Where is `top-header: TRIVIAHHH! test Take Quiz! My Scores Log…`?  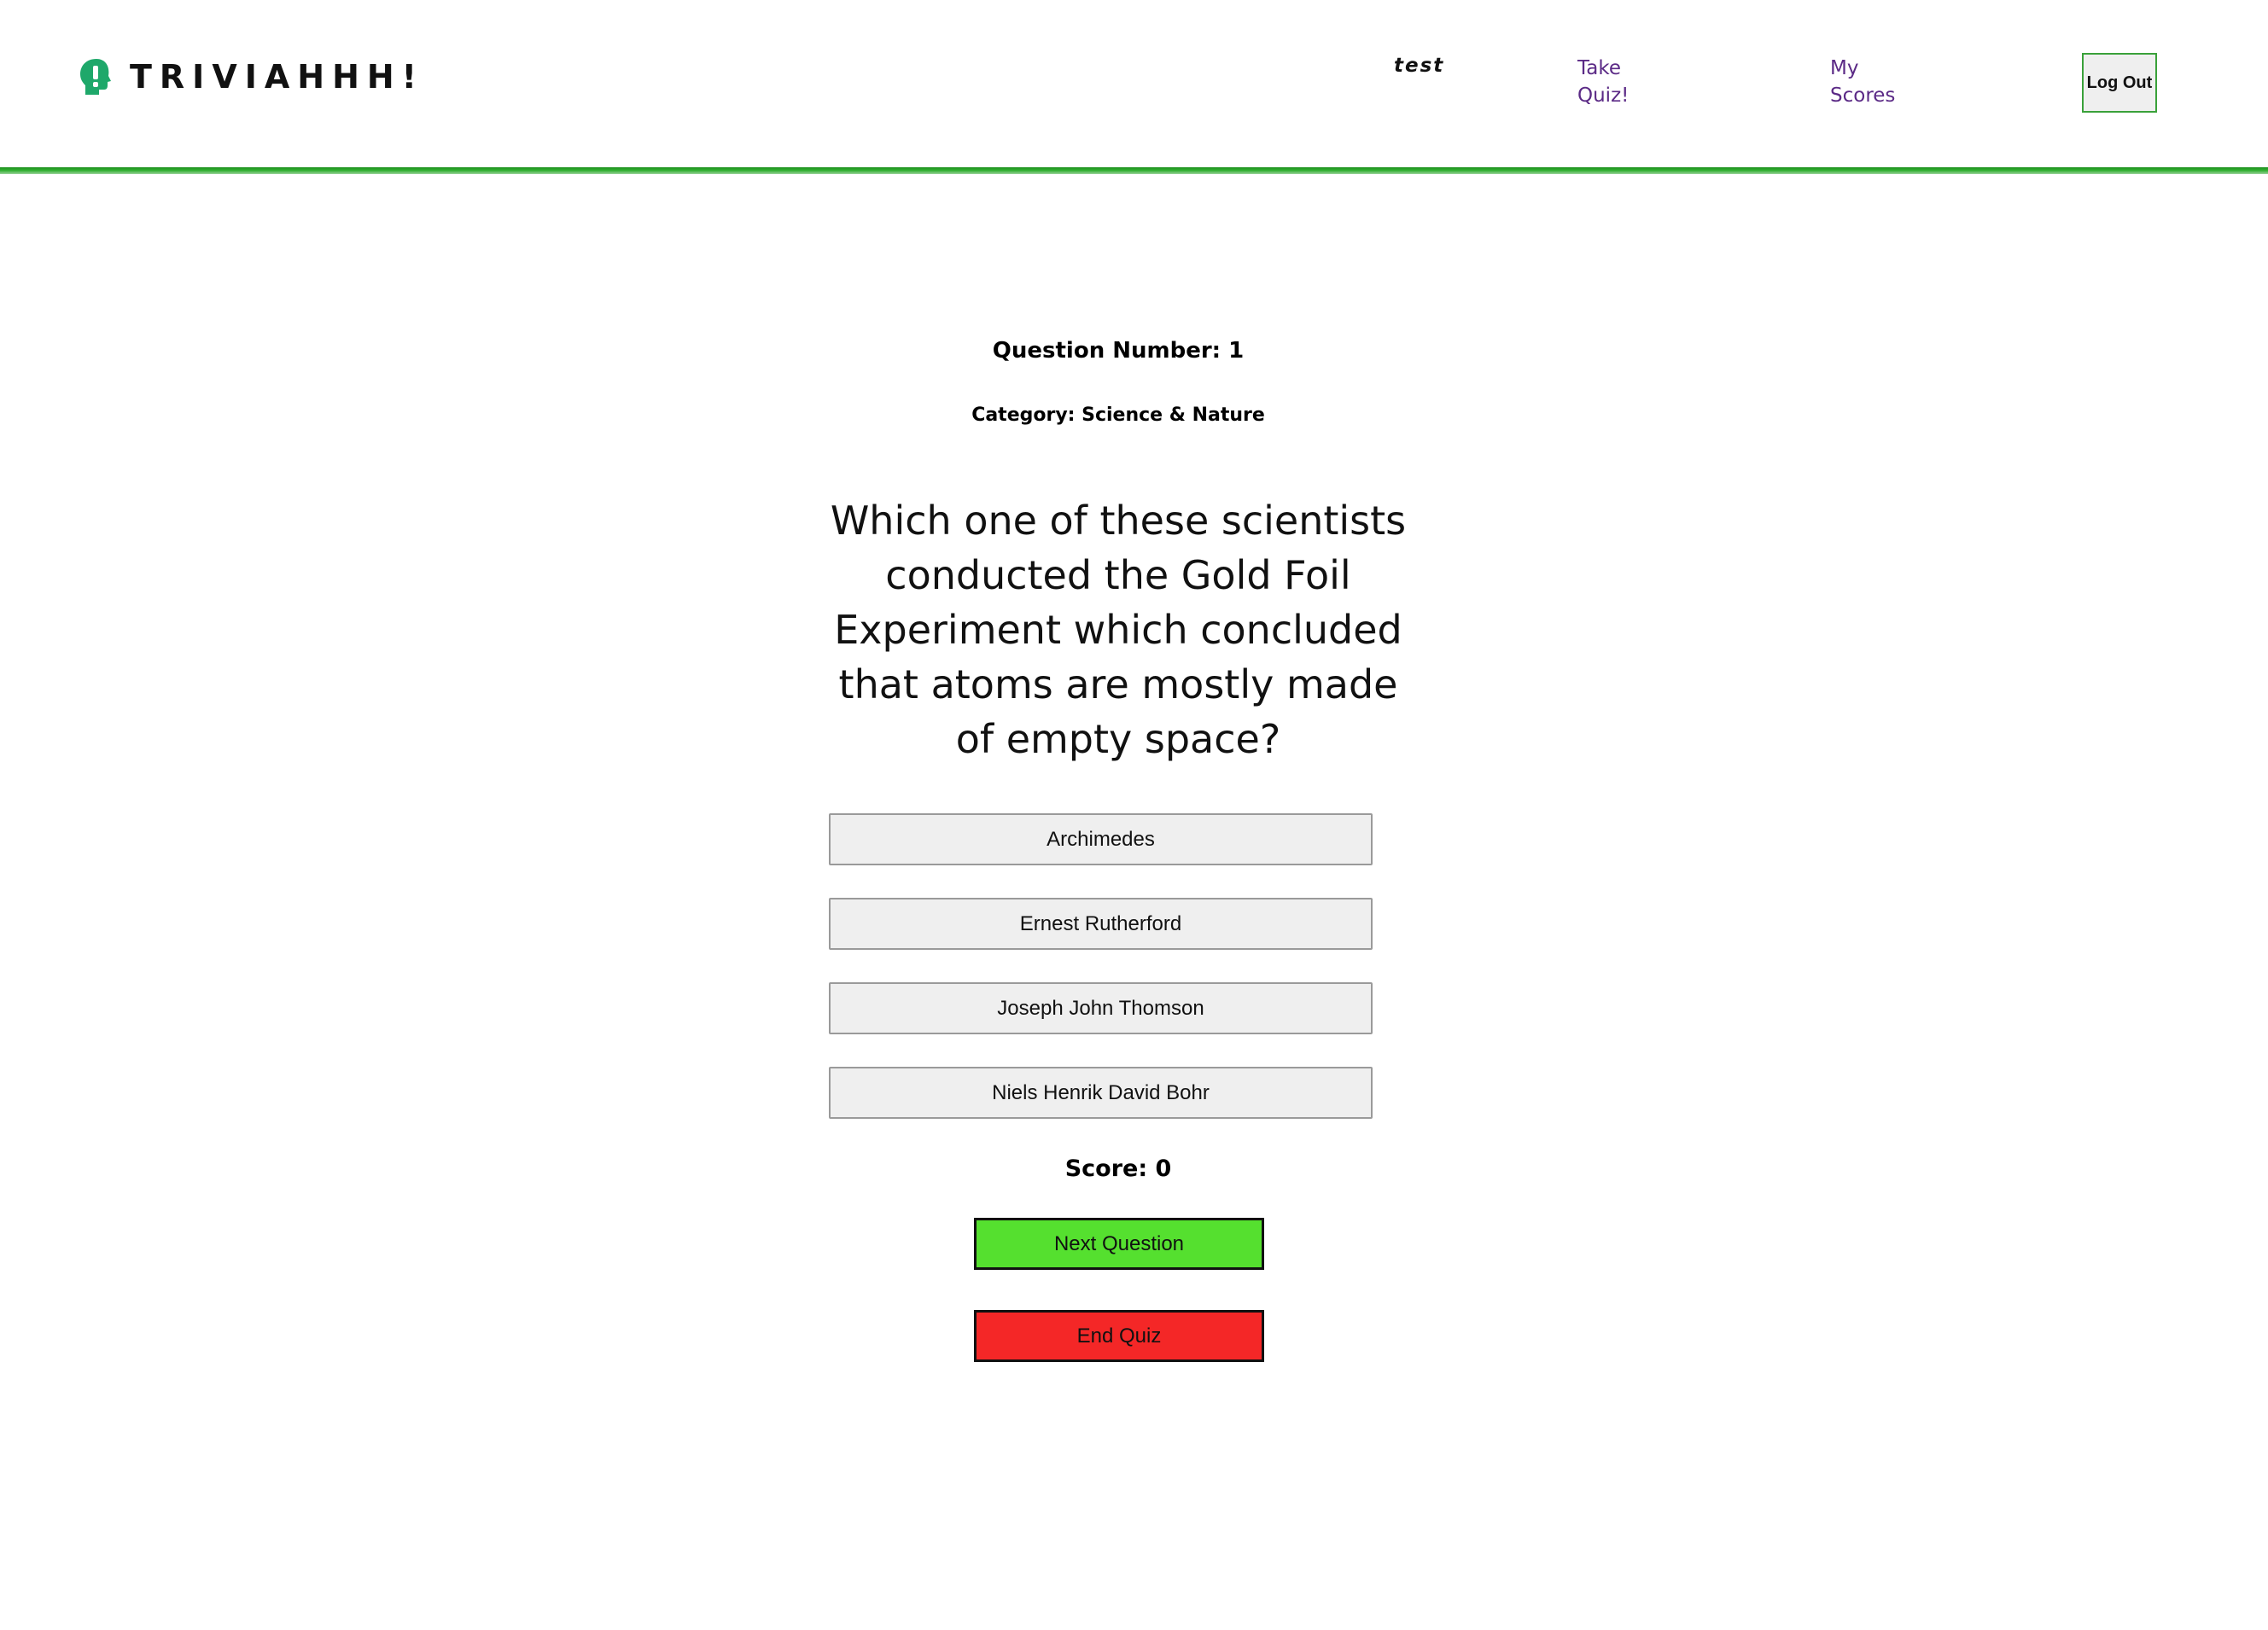
top-header: TRIVIAHHH! test Take Quiz! My Scores Log… is located at coordinates (1134, 83).